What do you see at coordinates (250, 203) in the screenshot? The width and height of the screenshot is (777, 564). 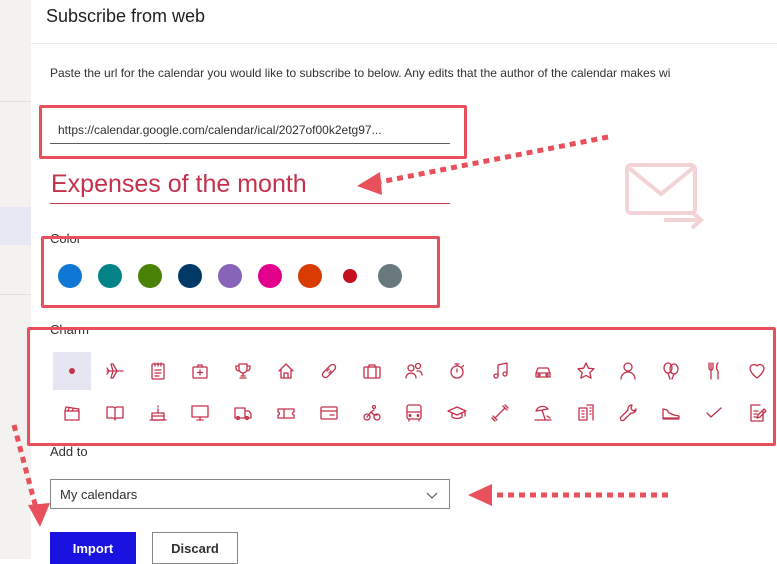 I see `calendar-name-underline` at bounding box center [250, 203].